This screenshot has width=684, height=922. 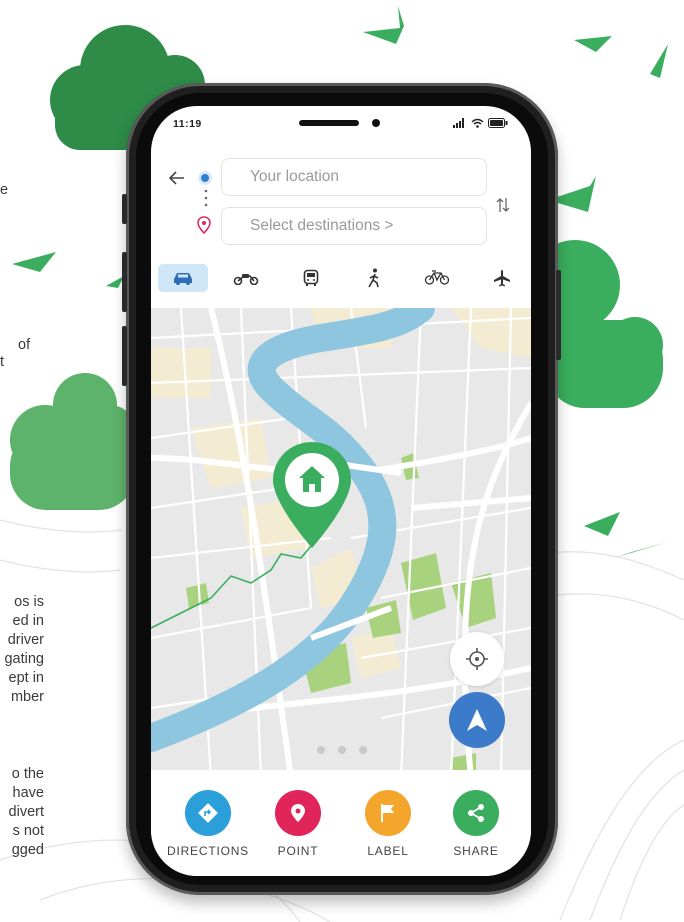 I want to click on motorbike-icon, so click(x=246, y=279).